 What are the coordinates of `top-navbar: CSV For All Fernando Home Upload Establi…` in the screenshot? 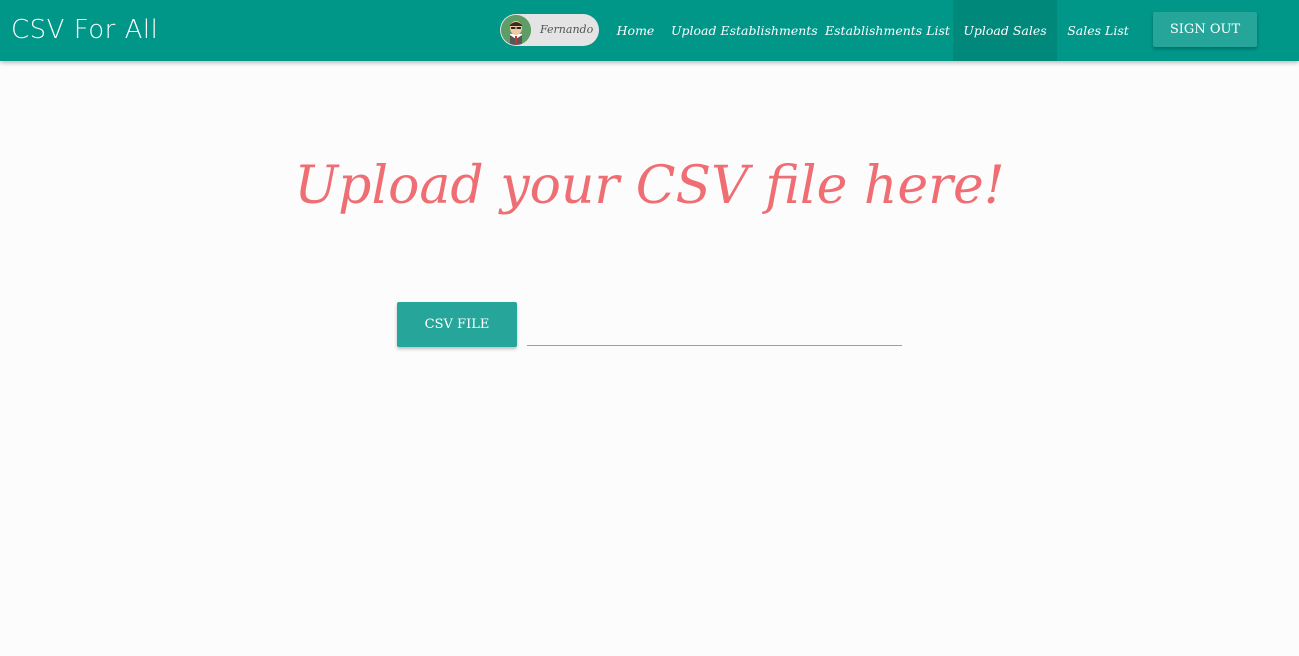 It's located at (649, 30).